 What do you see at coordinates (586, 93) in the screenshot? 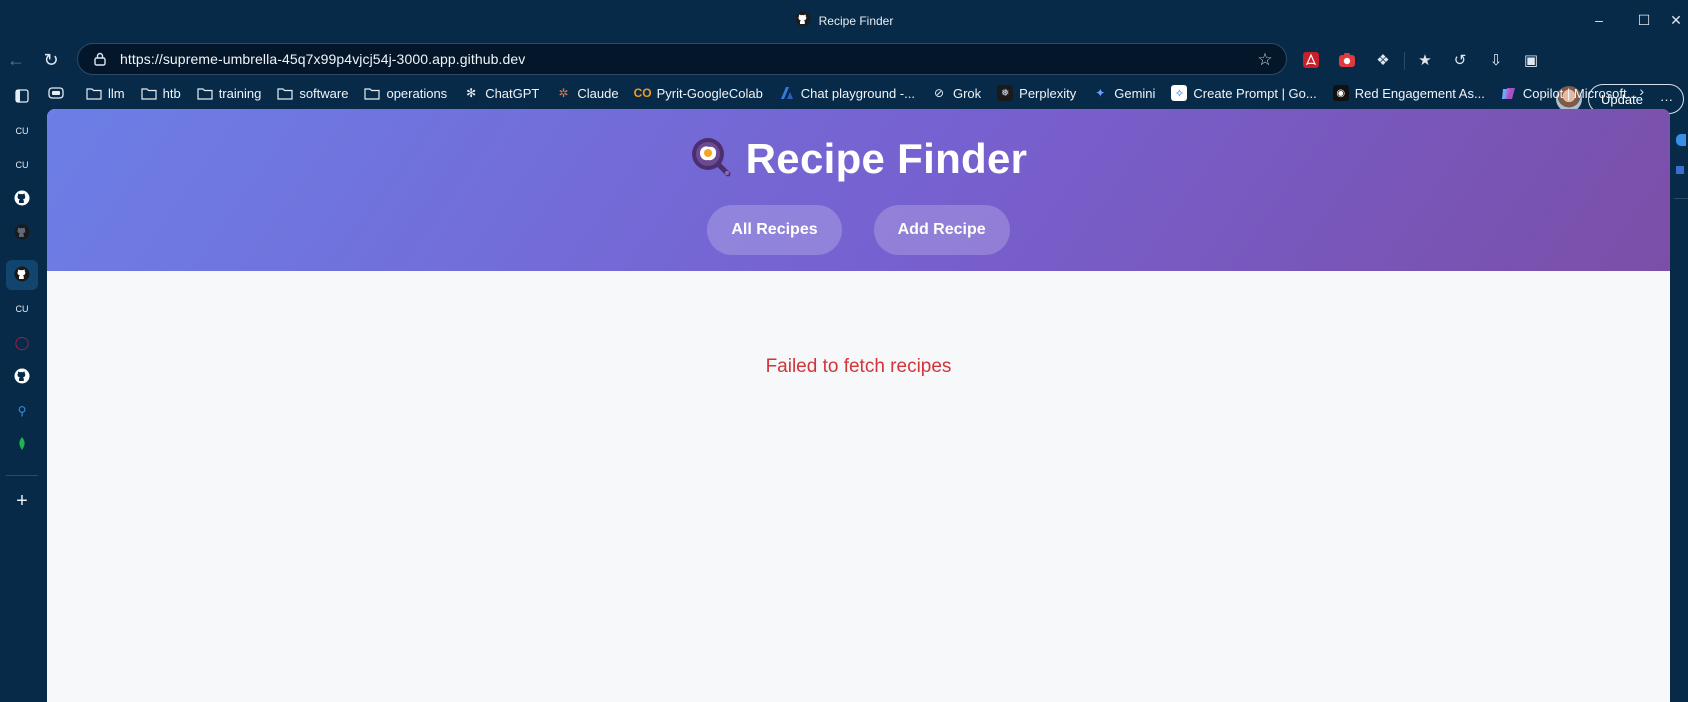
I see `bookmark-claude: ✲ Claude` at bounding box center [586, 93].